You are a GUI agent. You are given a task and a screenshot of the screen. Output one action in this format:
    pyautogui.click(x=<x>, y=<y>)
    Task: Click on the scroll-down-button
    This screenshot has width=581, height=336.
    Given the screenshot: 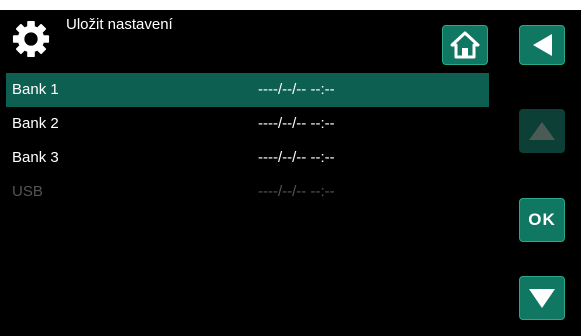 What is the action you would take?
    pyautogui.click(x=542, y=298)
    